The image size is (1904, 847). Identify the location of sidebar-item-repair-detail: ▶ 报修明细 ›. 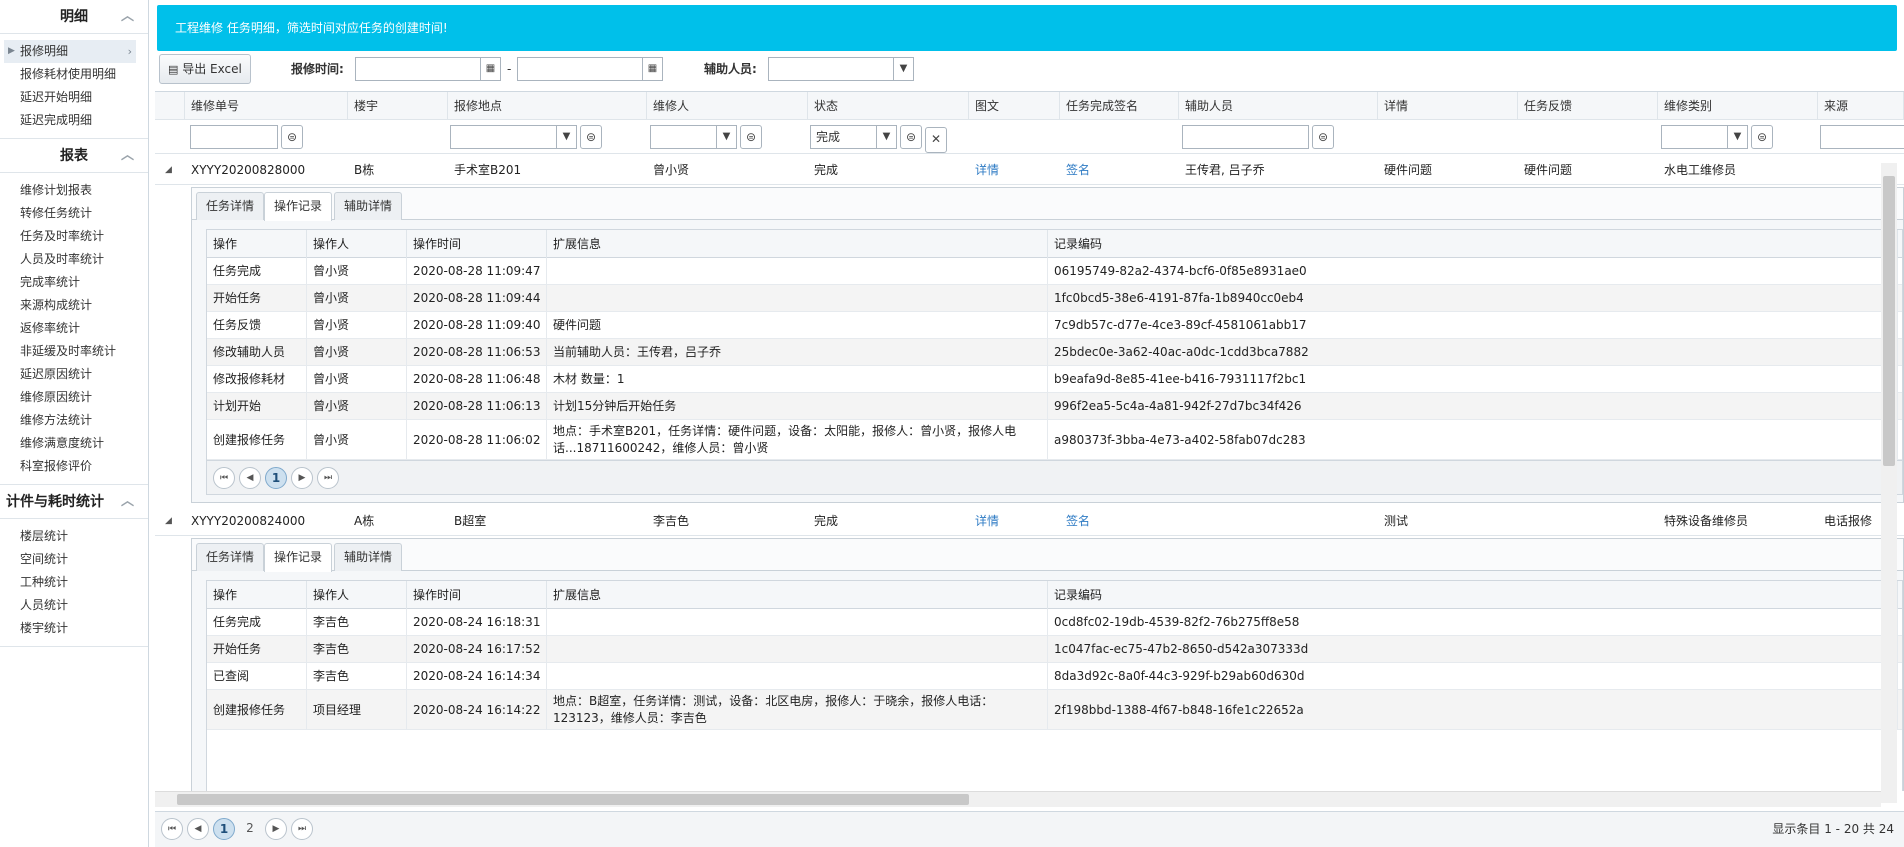
(70, 51).